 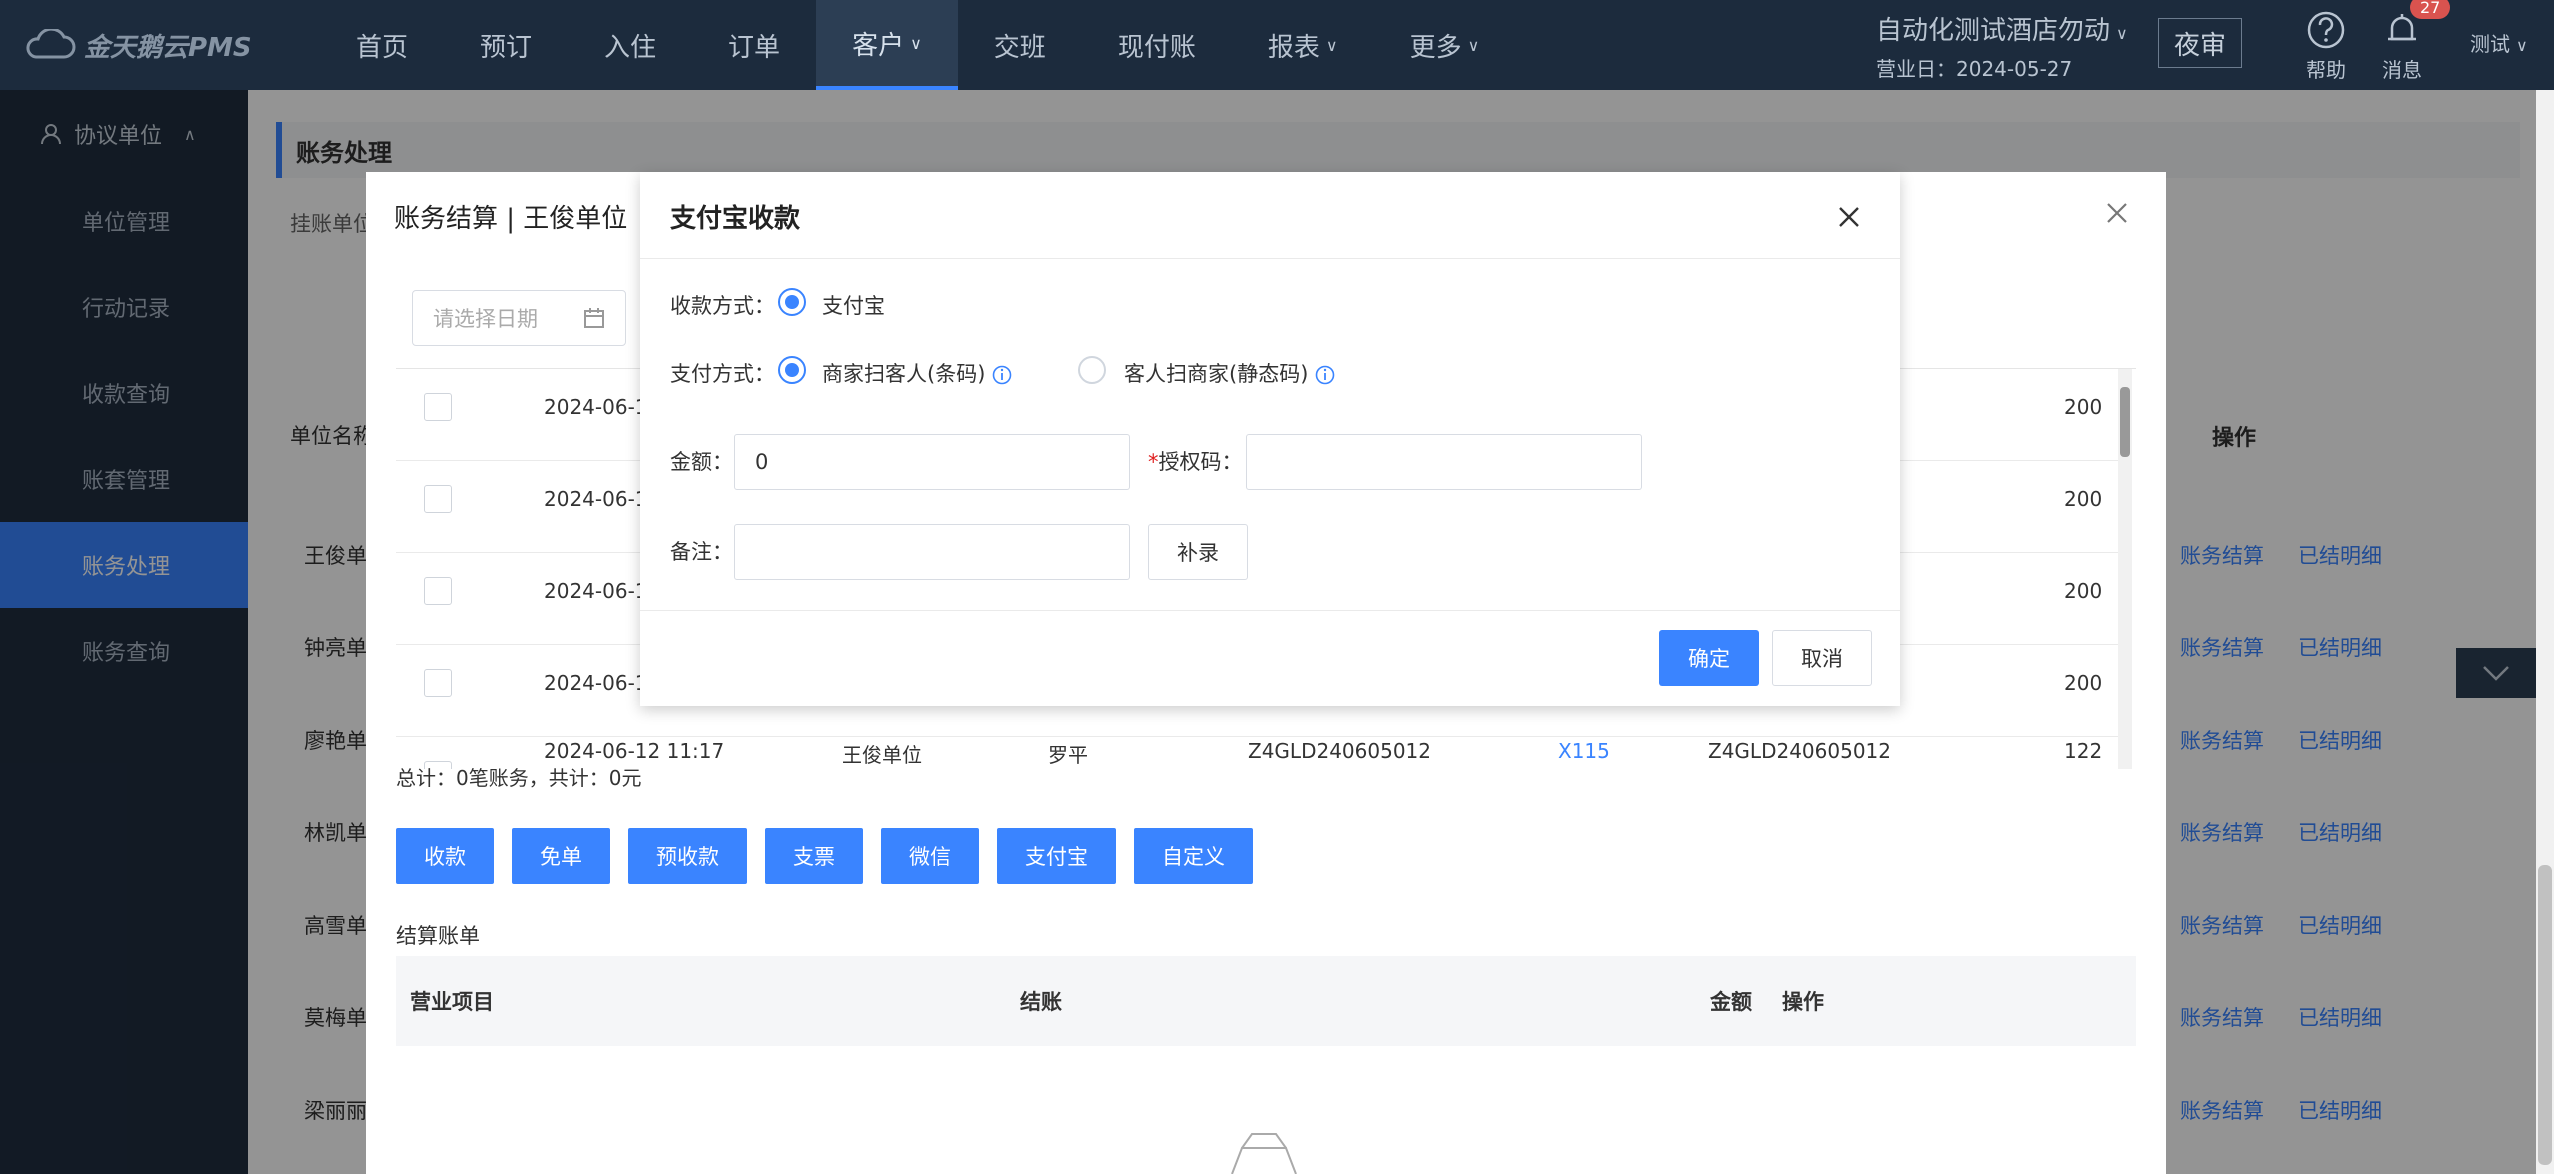 I want to click on cloud-logo-icon, so click(x=51, y=44).